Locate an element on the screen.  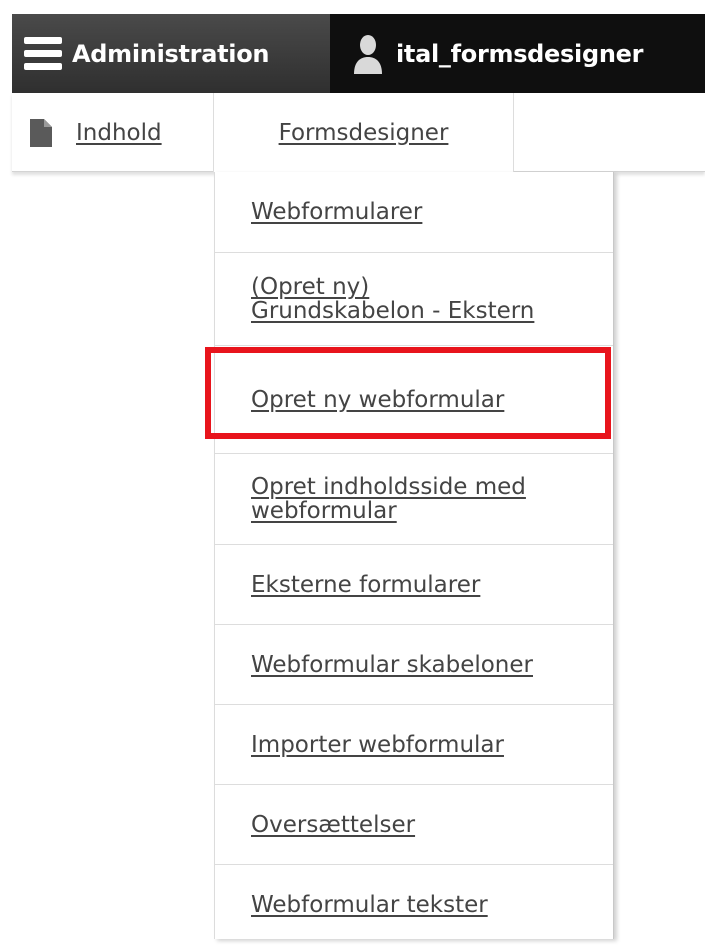
user-button: ital_formsdesigner is located at coordinates (517, 53).